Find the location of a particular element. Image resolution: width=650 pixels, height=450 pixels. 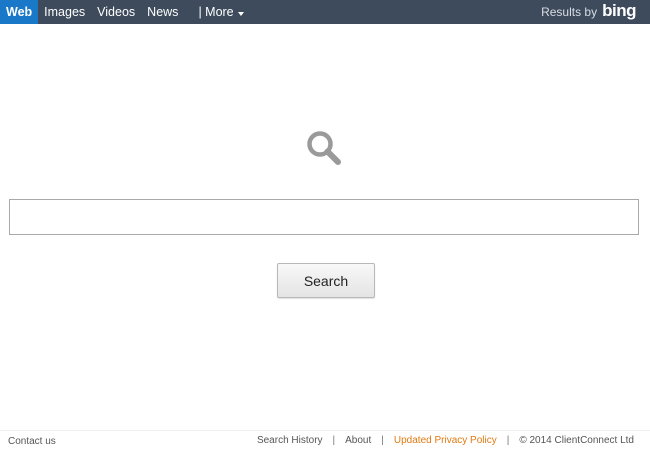

more-menu: | More is located at coordinates (220, 12).